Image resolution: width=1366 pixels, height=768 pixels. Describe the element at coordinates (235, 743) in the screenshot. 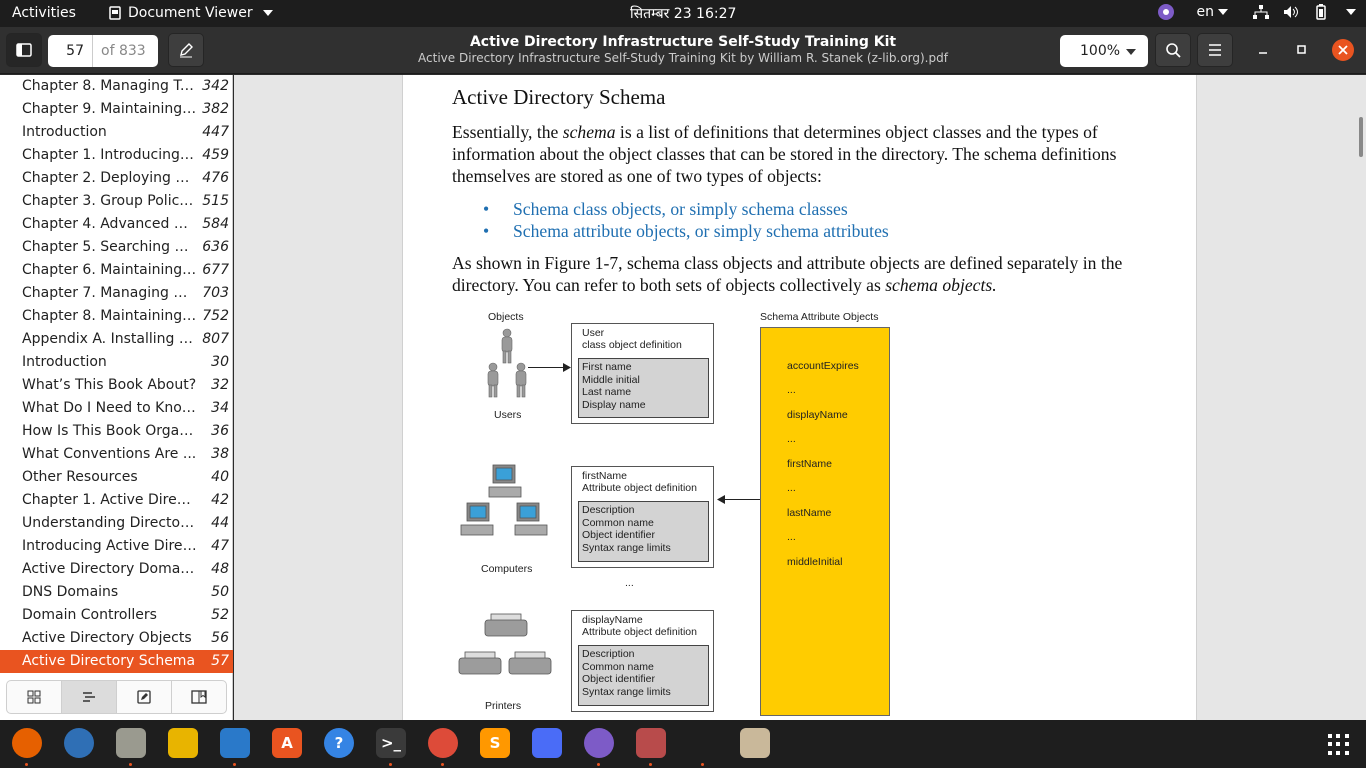

I see `writer-icon` at that location.